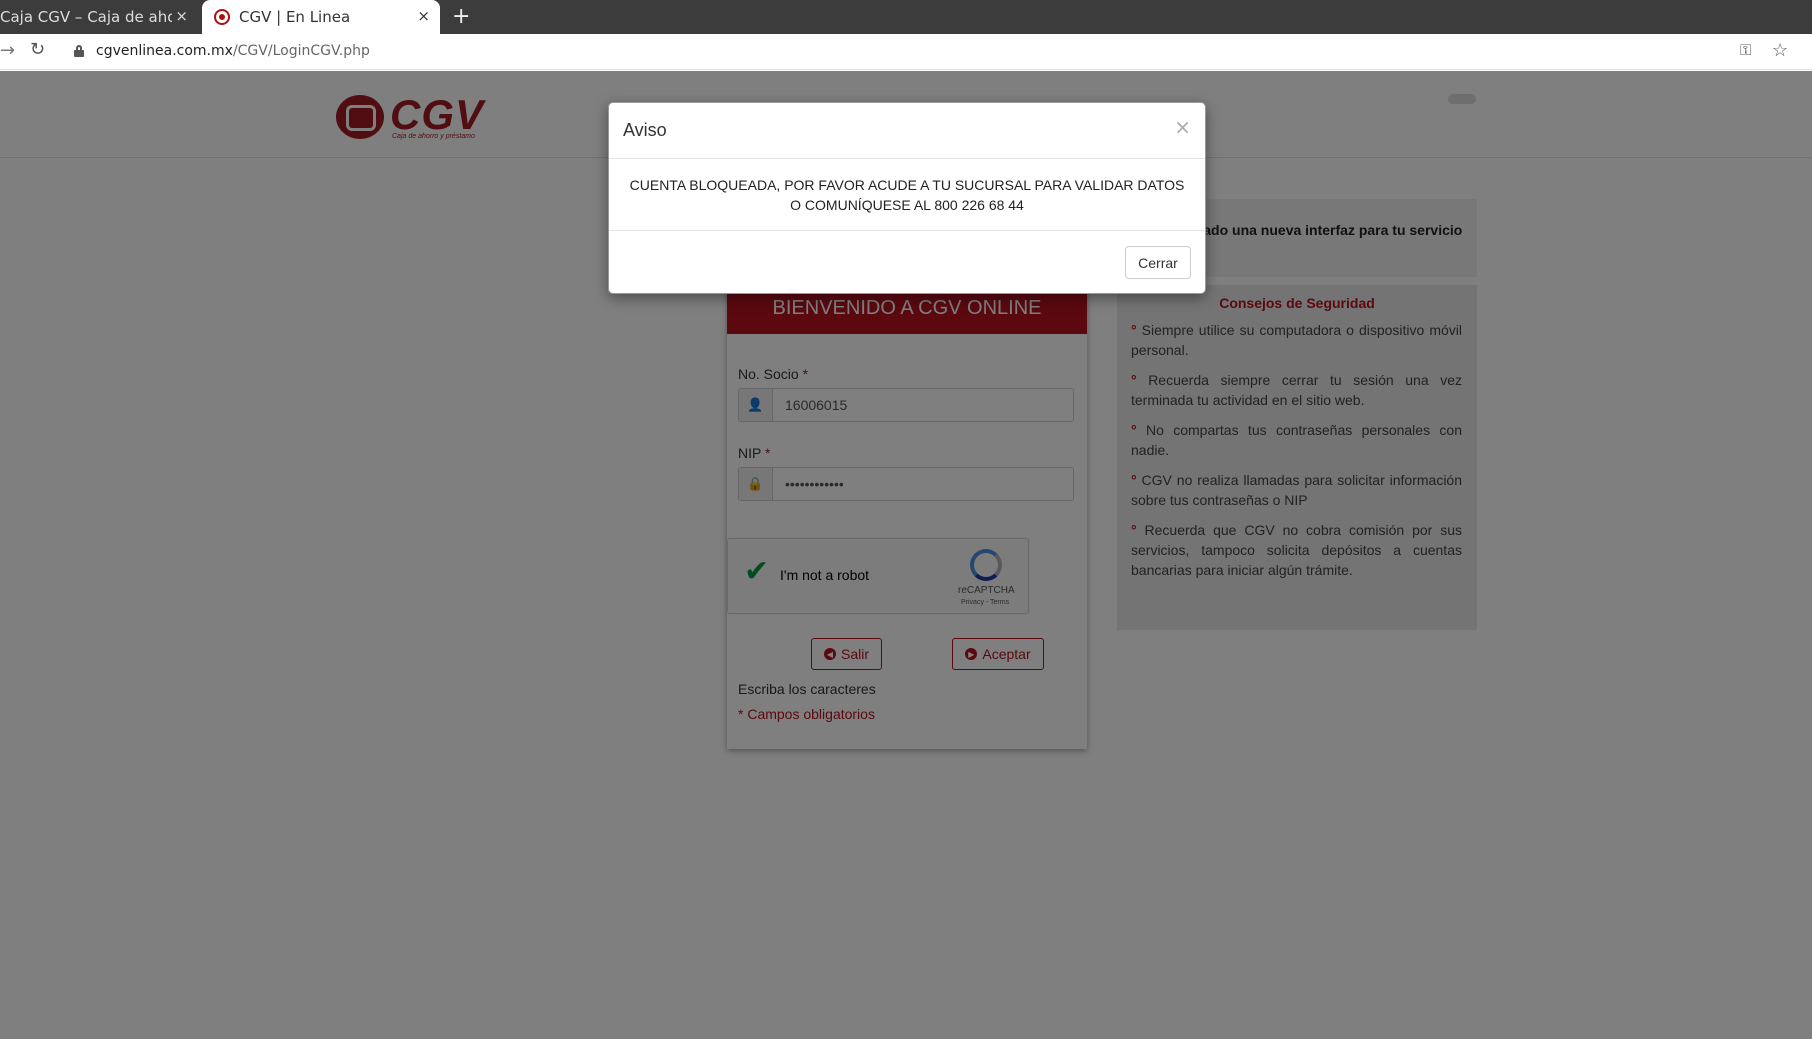 The image size is (1812, 1039). What do you see at coordinates (37, 49) in the screenshot?
I see `reload-icon: ↻` at bounding box center [37, 49].